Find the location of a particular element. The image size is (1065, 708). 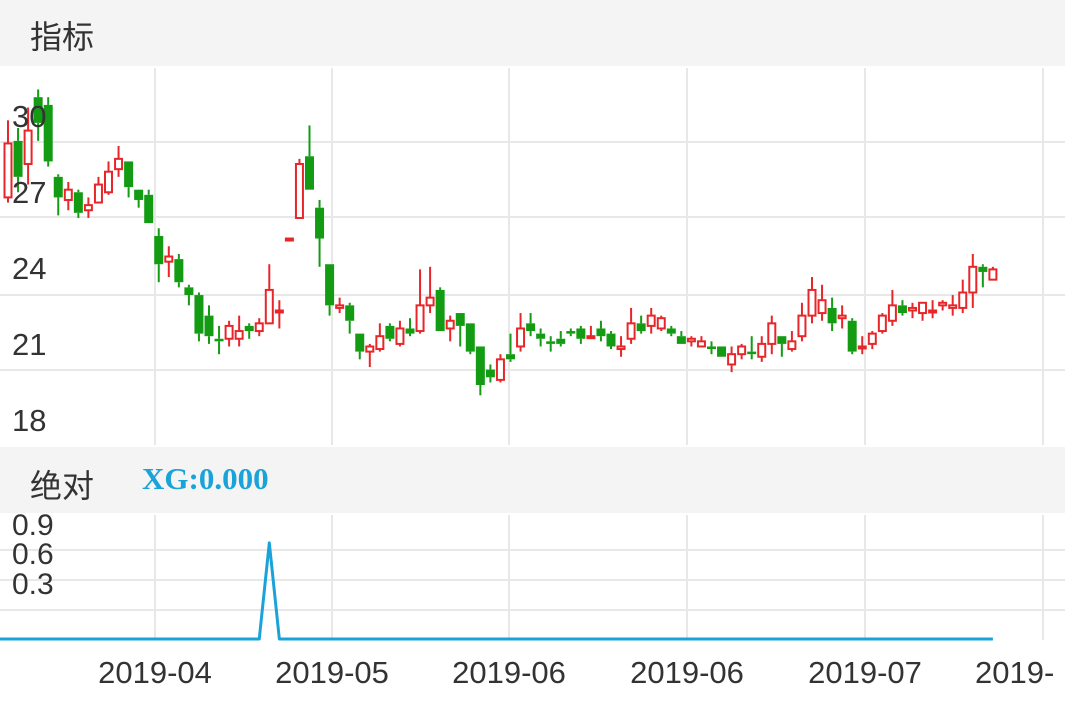

x-tick-label: 2019-06 is located at coordinates (509, 672).